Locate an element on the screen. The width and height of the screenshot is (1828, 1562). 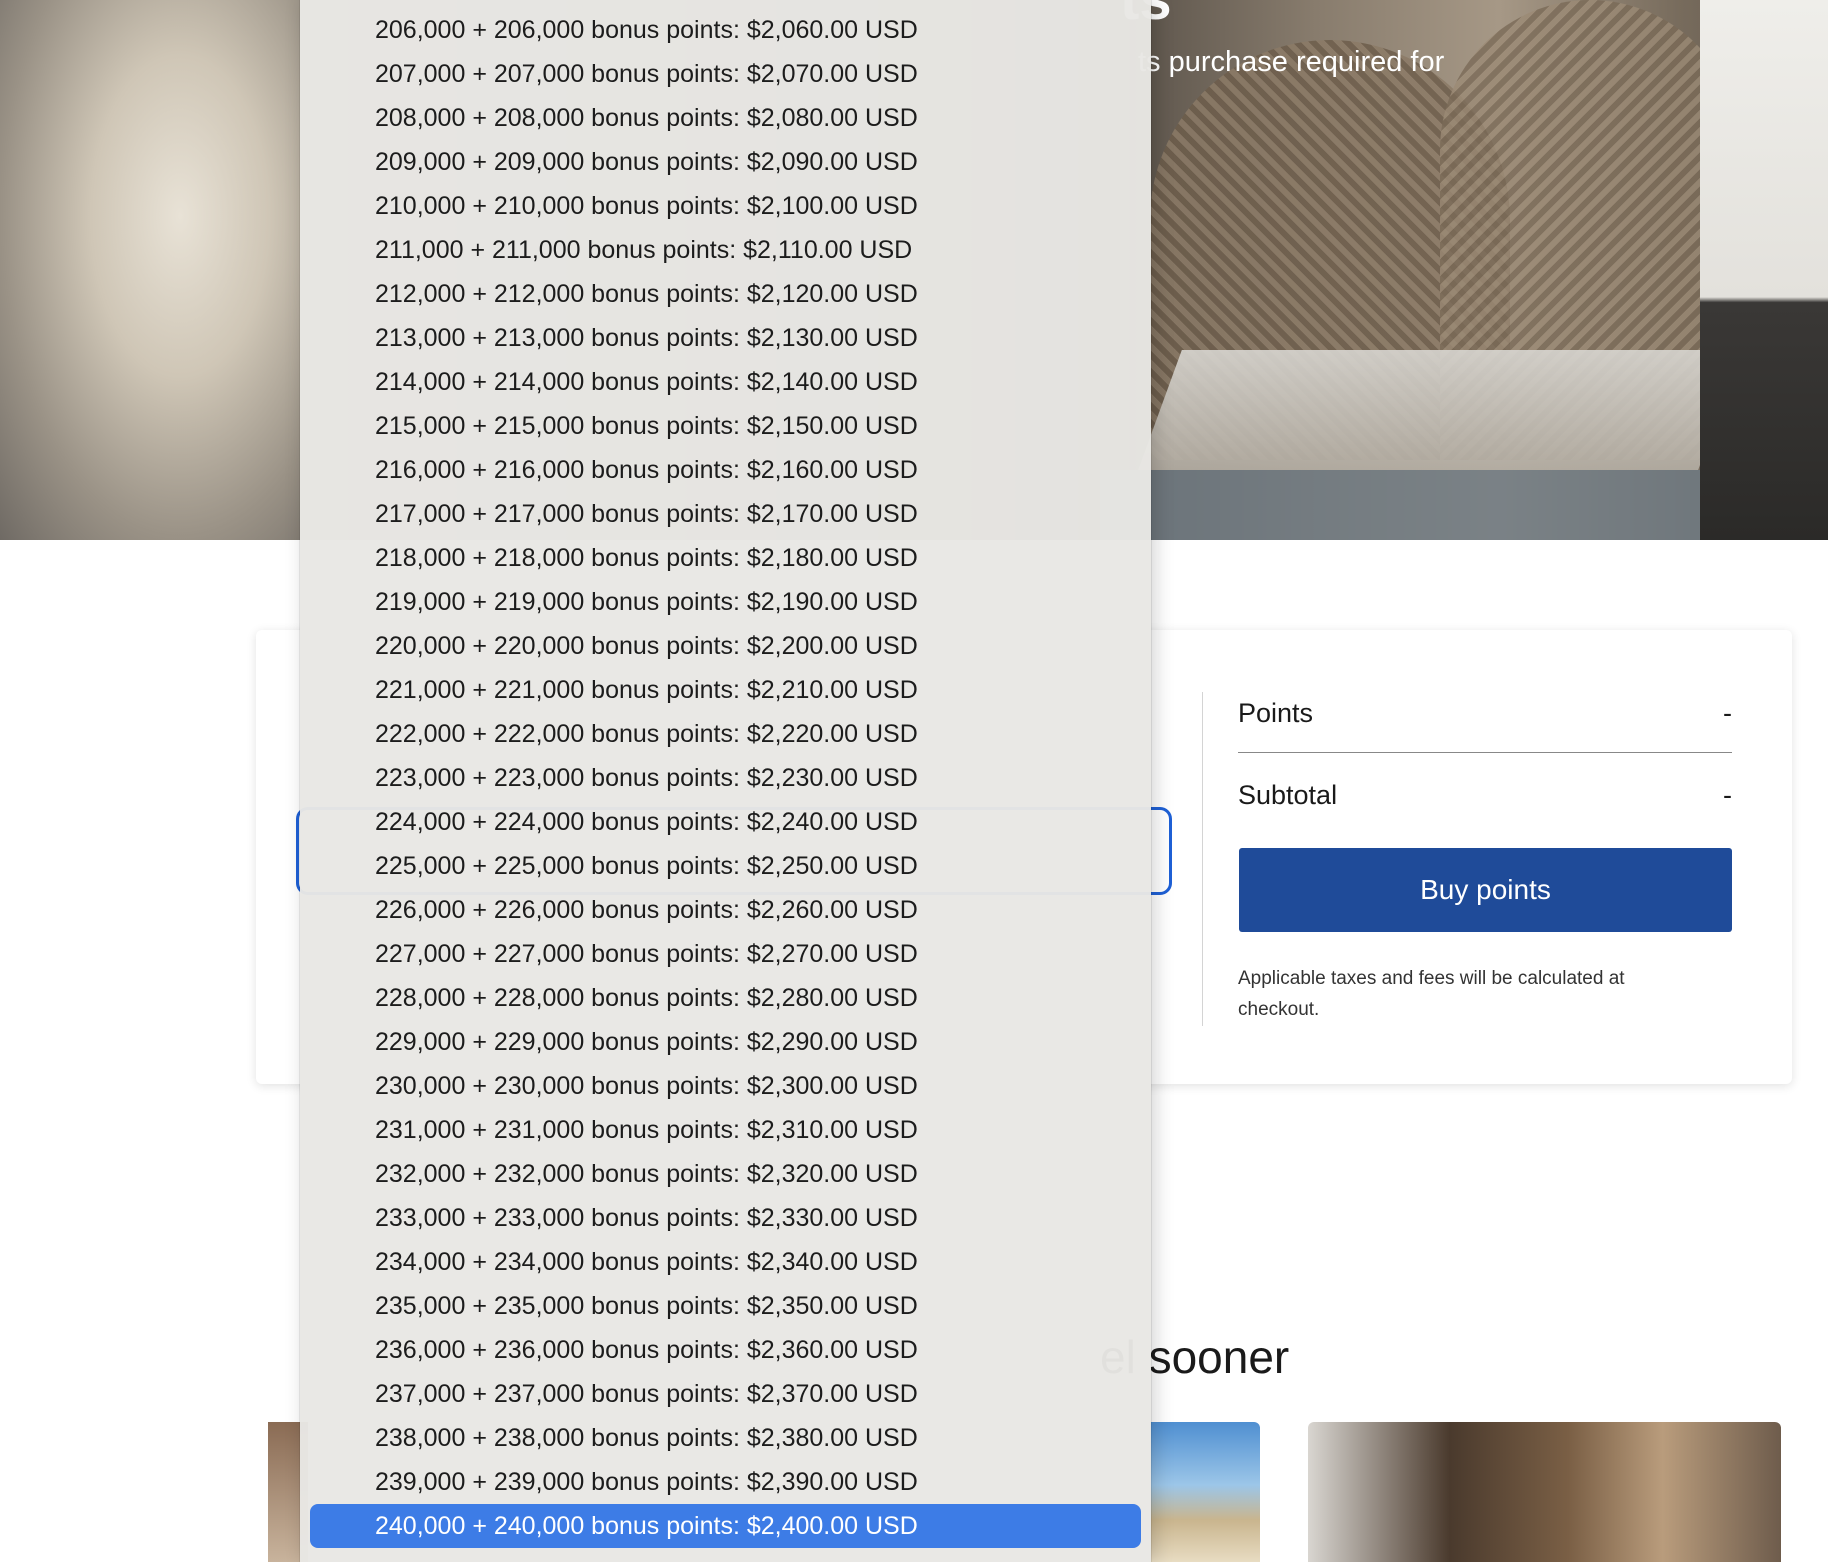
hero-subtitle: ts purchase required for is located at coordinates (1291, 62).